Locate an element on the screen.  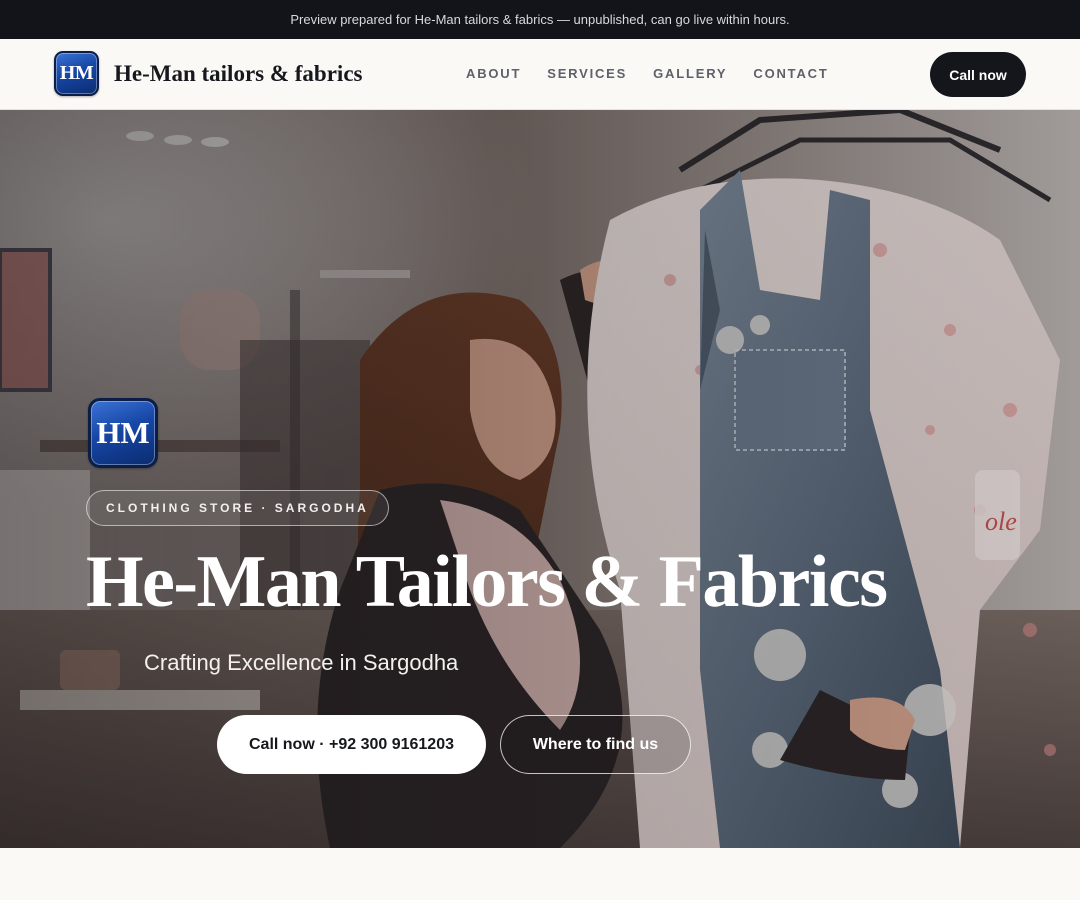
hero-logo-badge: HM is located at coordinates (123, 433).